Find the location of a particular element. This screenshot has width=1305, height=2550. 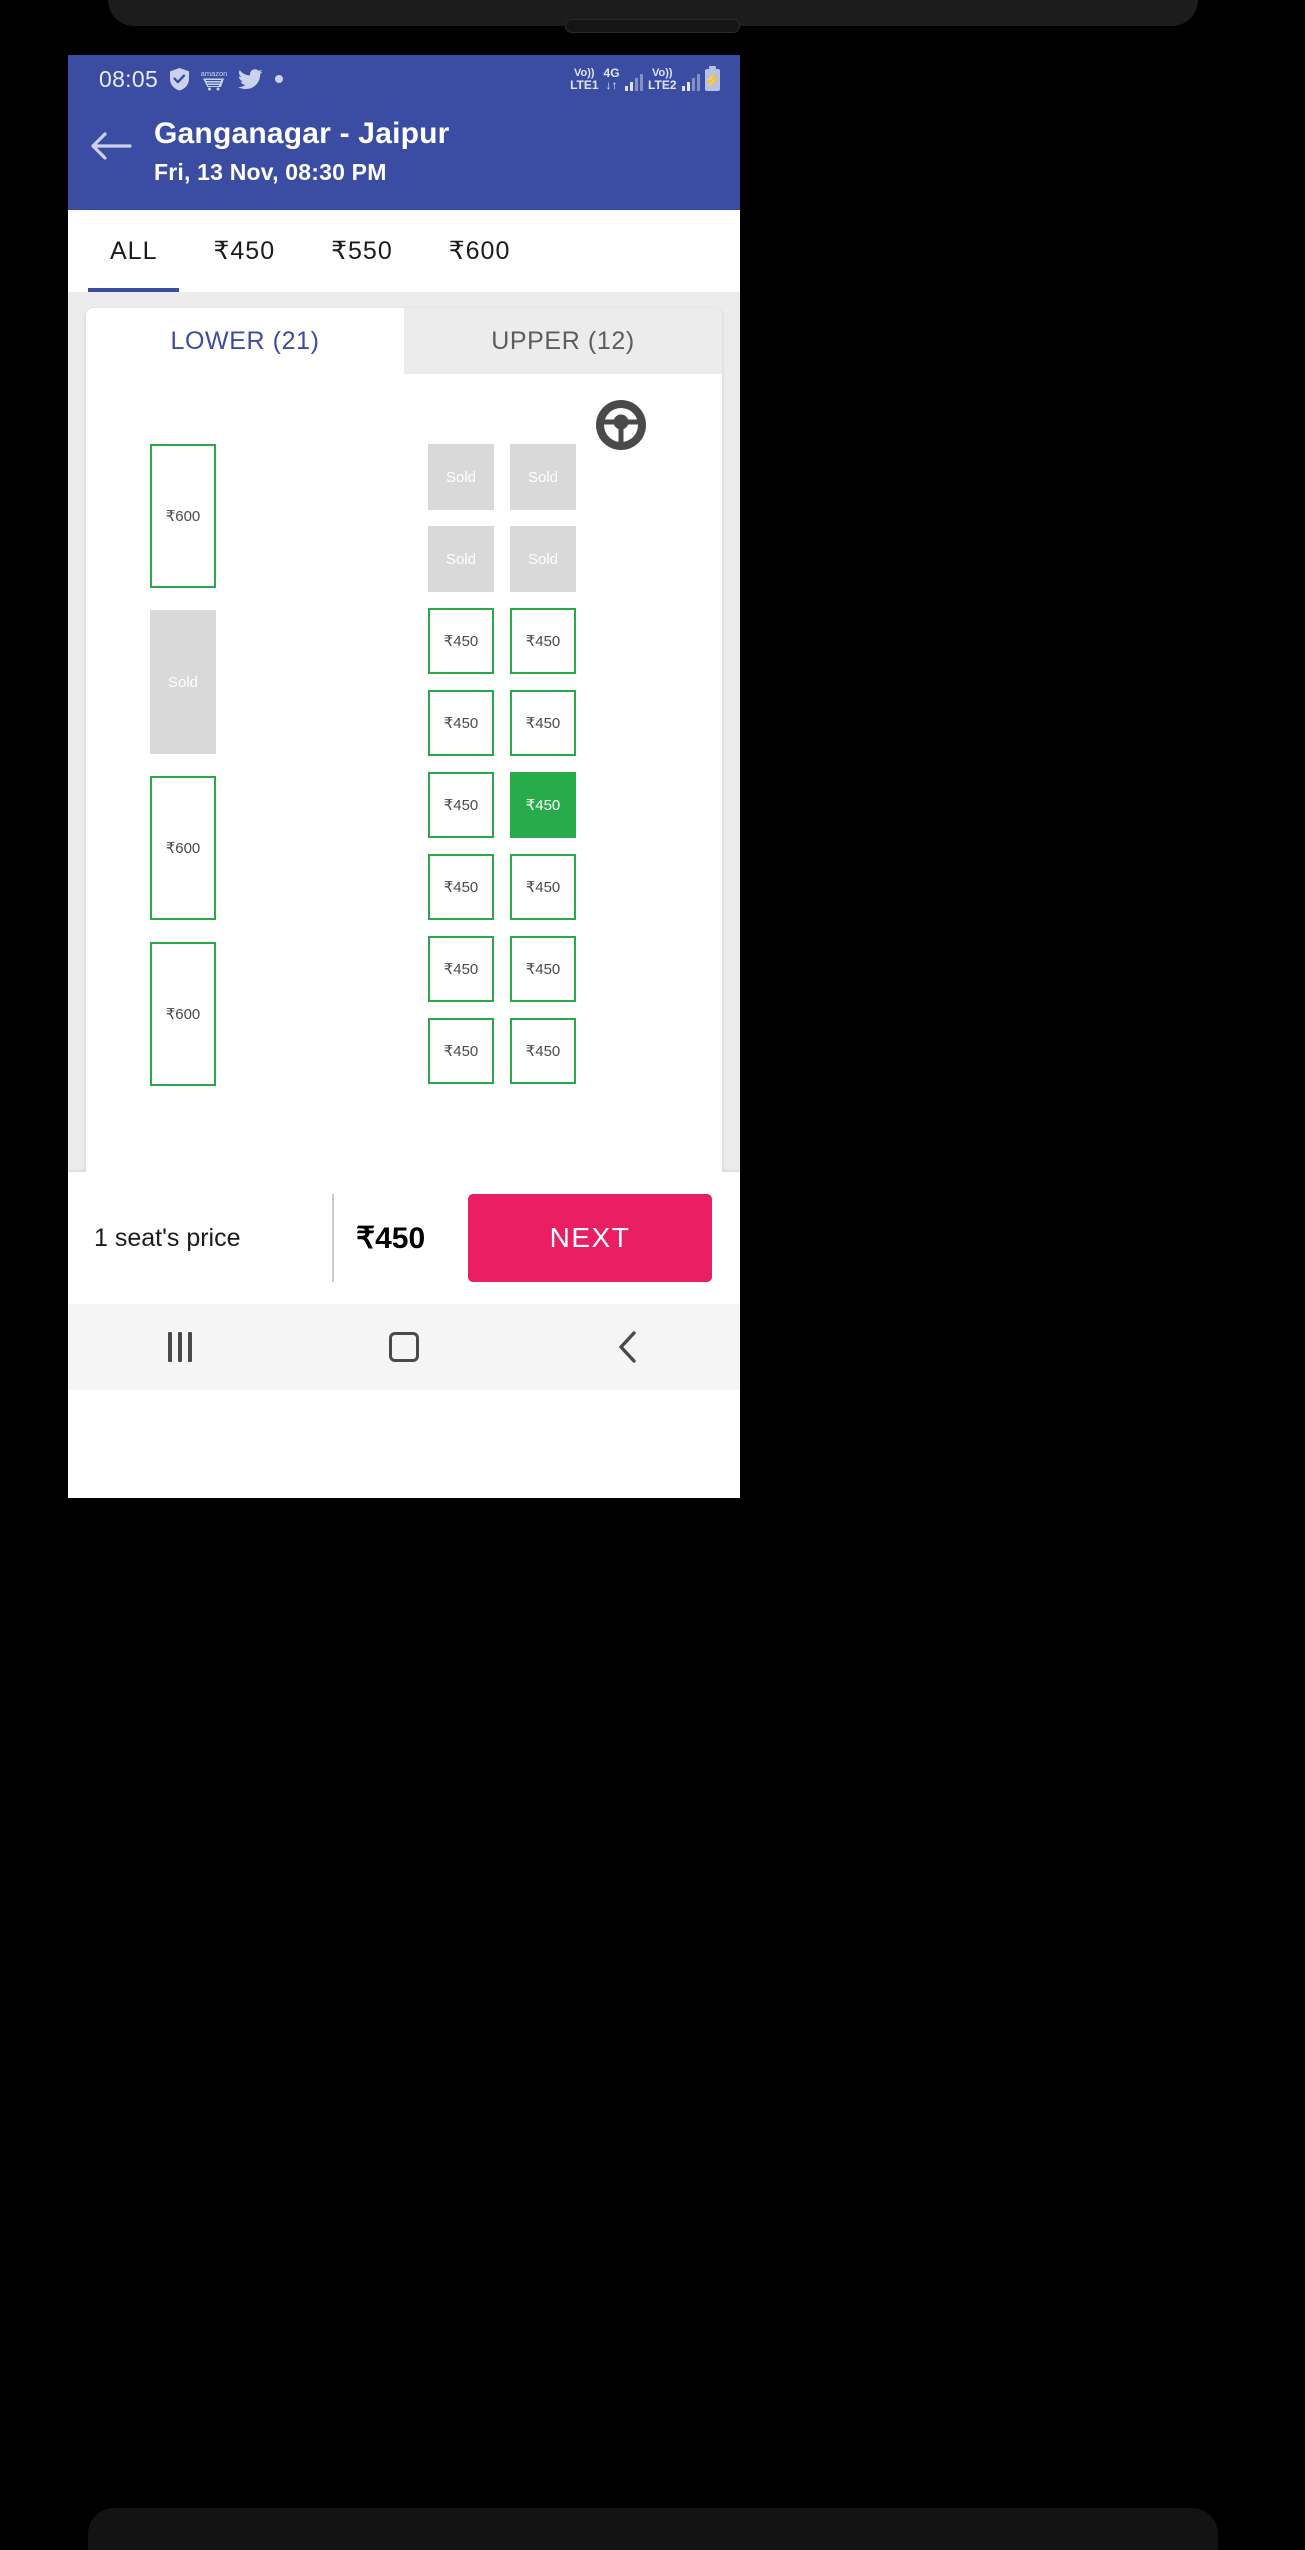

fare-label: 1 seat's price is located at coordinates (167, 1237).